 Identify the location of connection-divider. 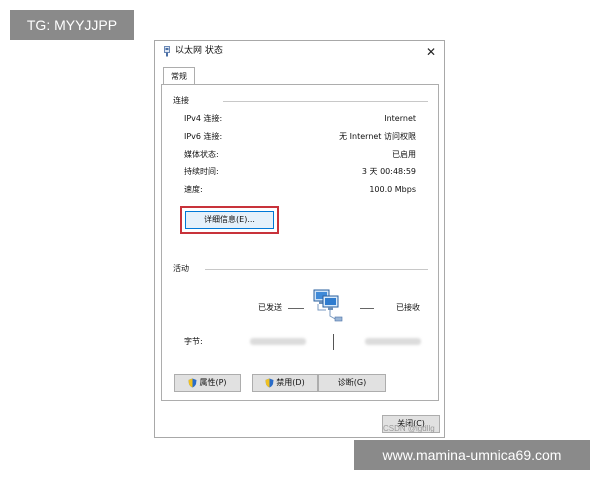
(325, 101).